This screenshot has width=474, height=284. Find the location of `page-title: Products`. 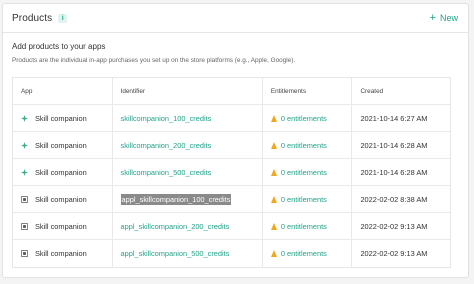

page-title: Products is located at coordinates (32, 18).